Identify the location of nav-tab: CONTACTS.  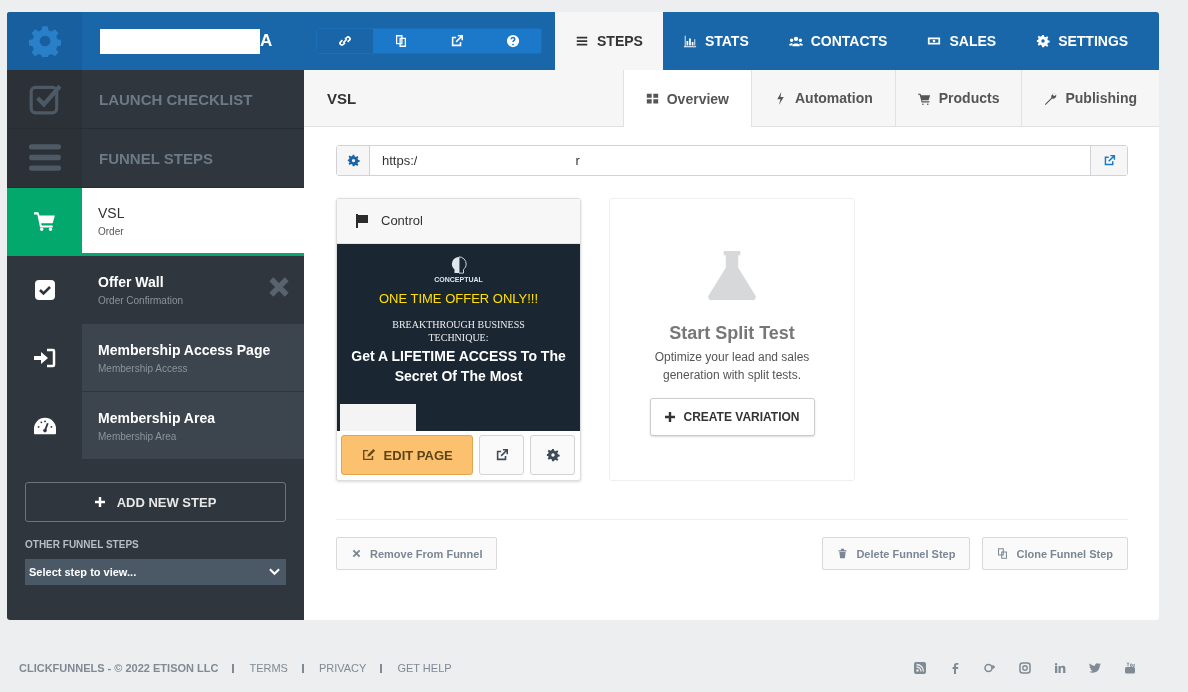
(838, 41).